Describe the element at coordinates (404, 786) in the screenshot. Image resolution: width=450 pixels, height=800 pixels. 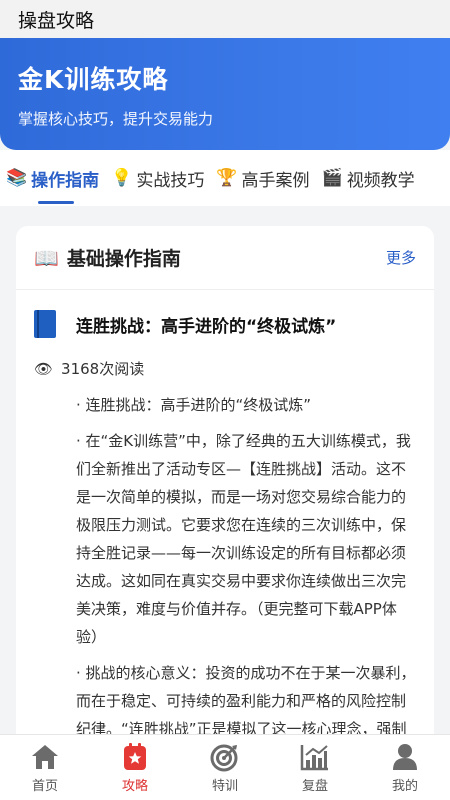
I see `nav-label: 我的` at that location.